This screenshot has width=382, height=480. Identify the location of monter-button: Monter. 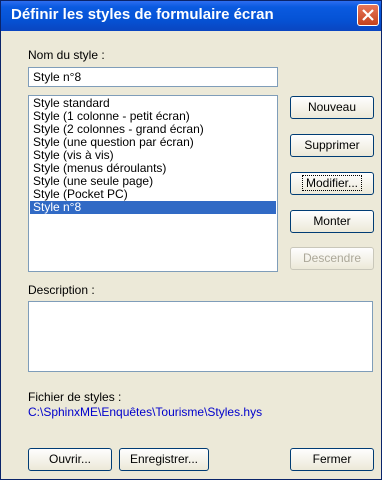
(332, 221).